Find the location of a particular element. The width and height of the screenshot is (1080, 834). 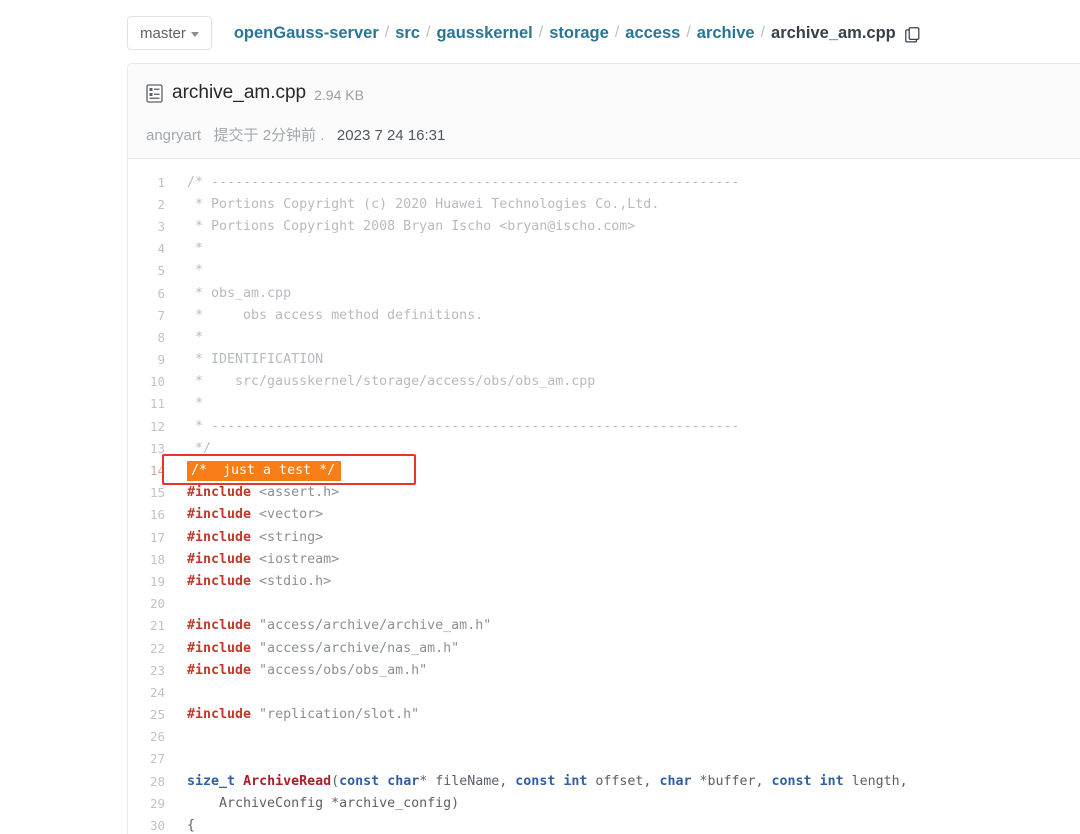

code-token: "access/archive/archive_am.h" is located at coordinates (371, 626).